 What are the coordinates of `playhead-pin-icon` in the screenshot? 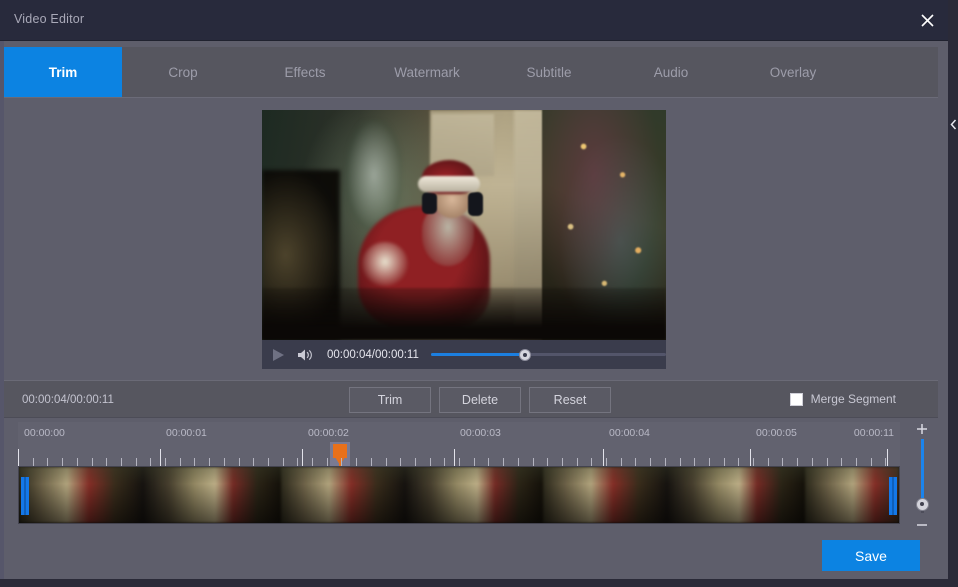 It's located at (340, 454).